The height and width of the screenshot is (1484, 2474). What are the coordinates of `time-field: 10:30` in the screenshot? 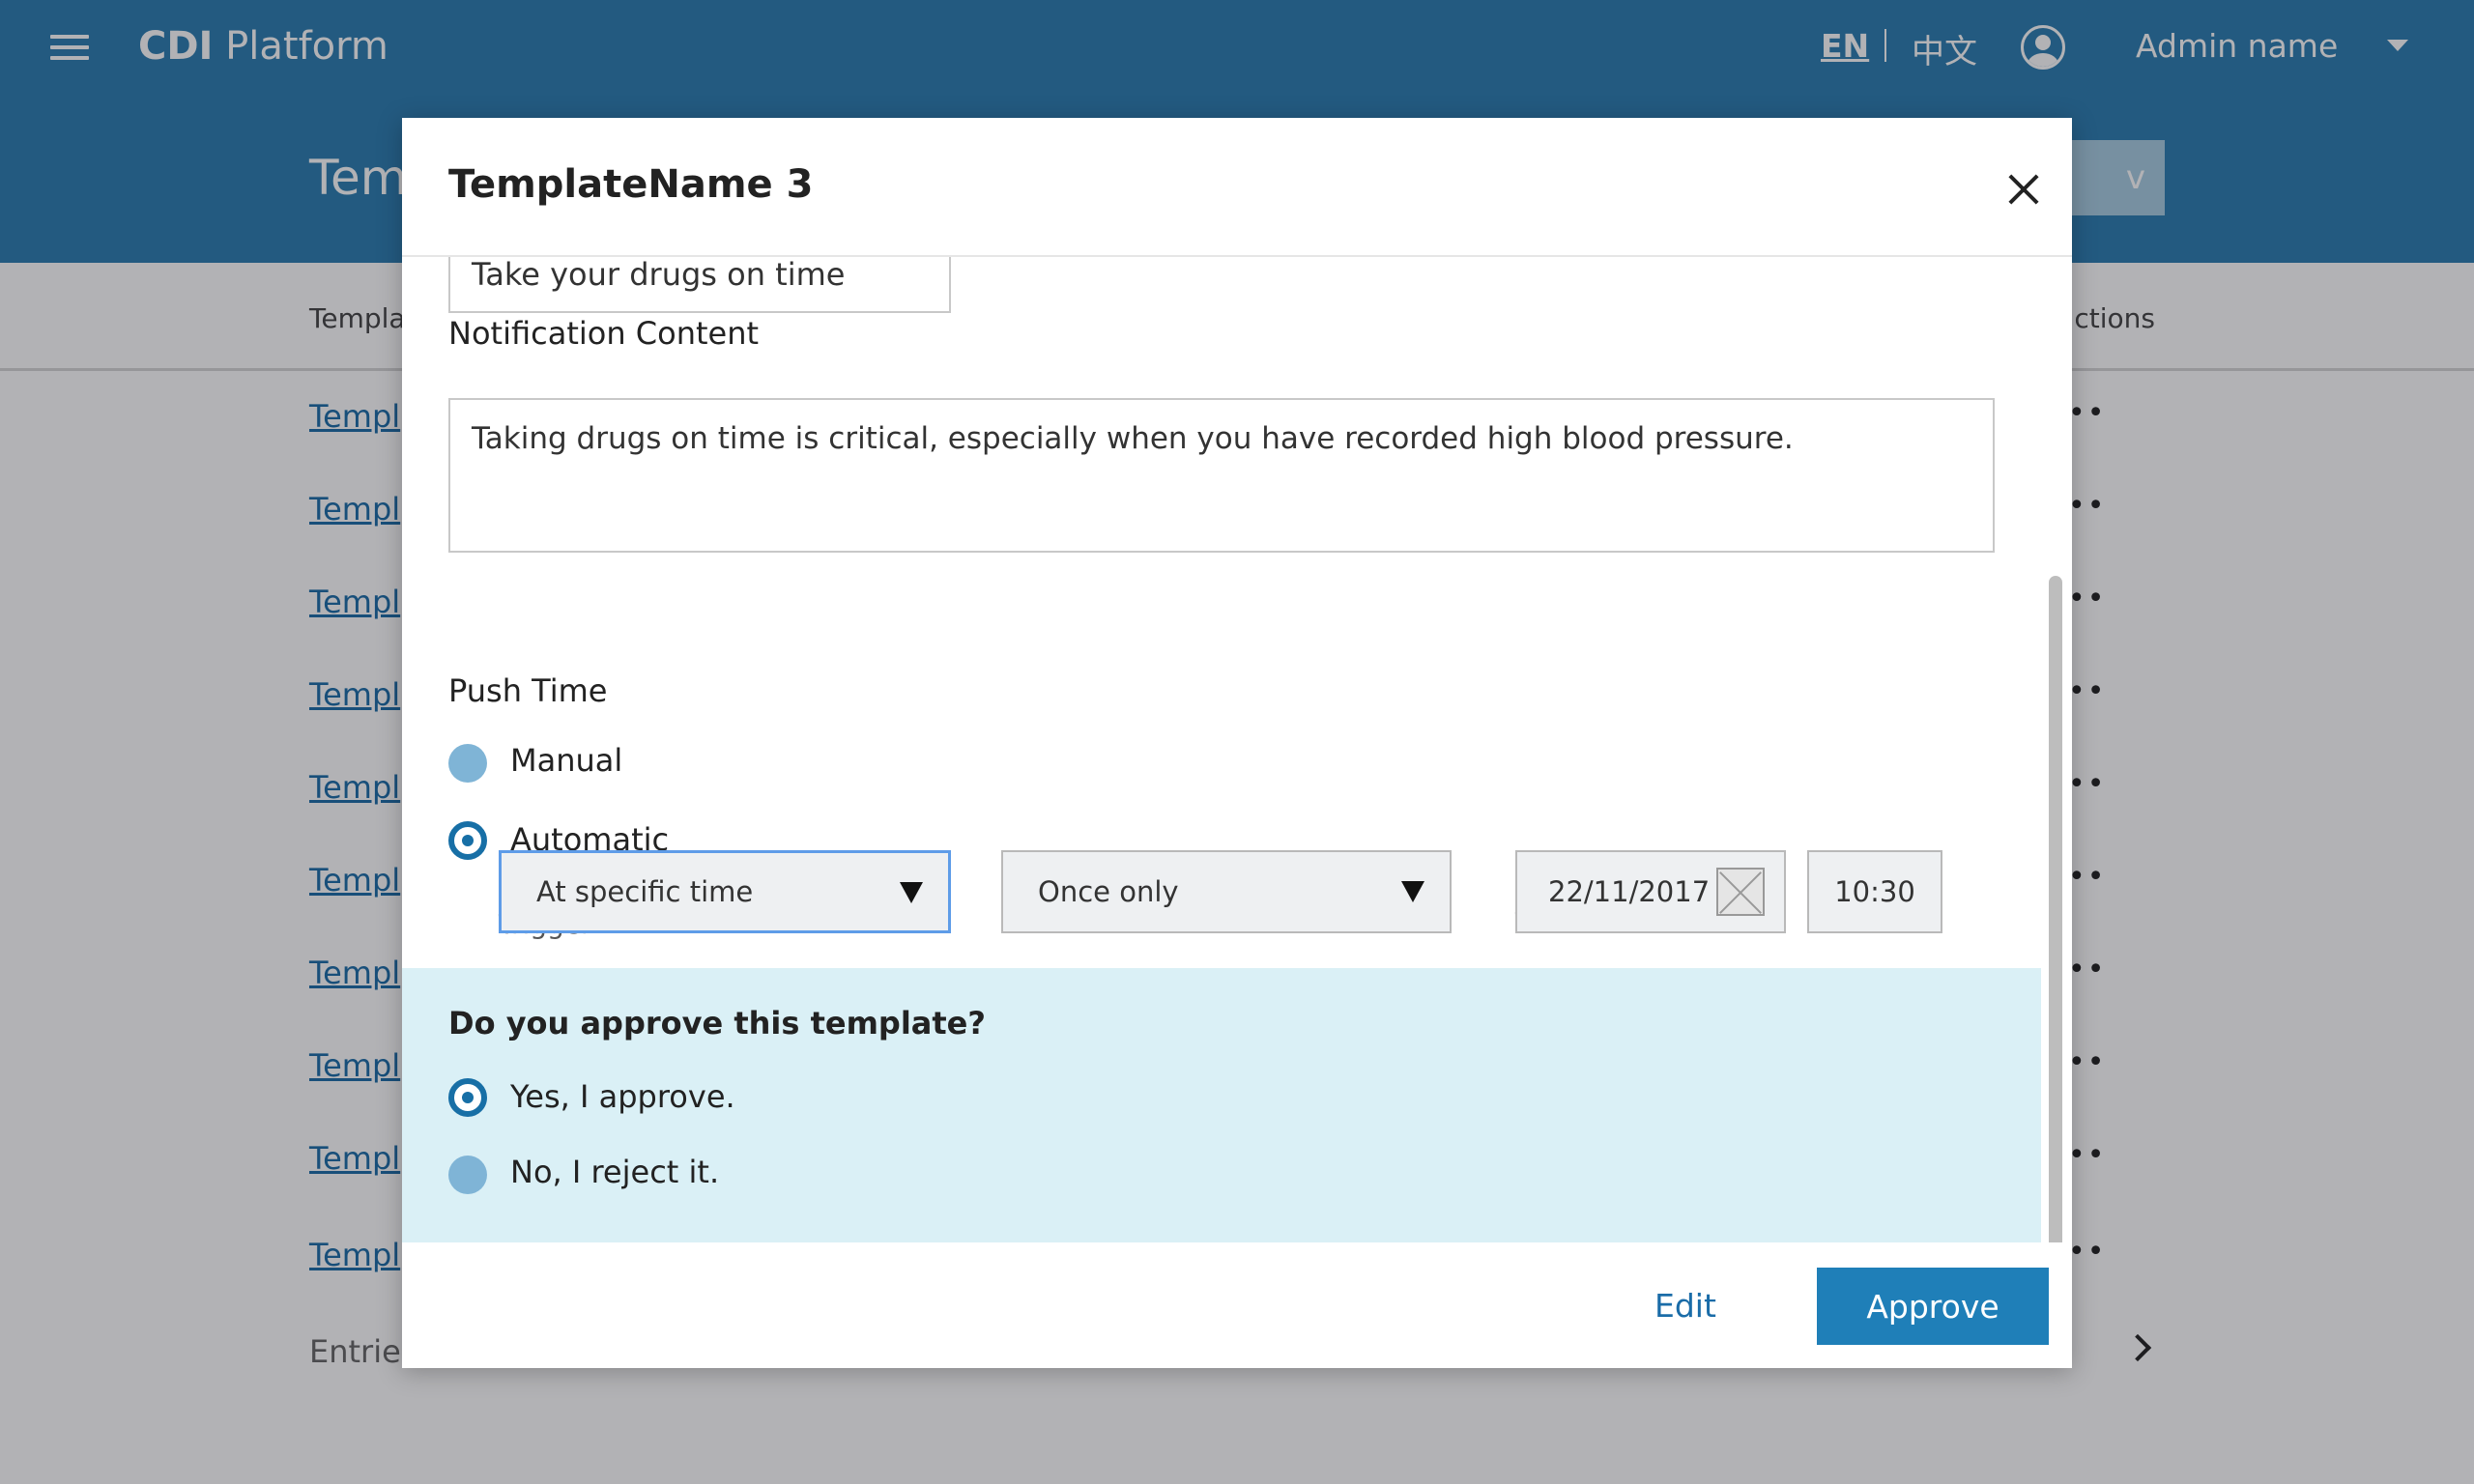 It's located at (1875, 892).